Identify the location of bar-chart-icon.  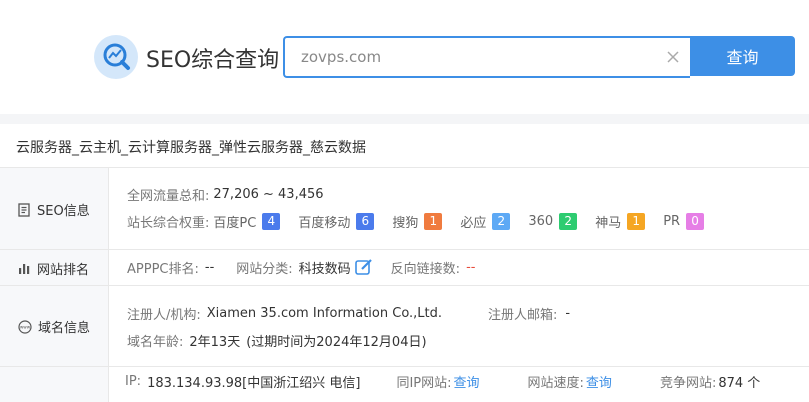
(24, 269).